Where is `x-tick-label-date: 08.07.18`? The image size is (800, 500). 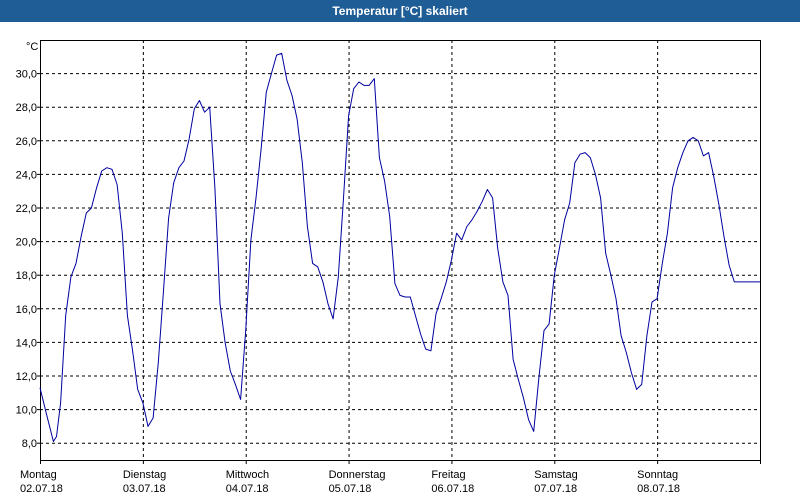 x-tick-label-date: 08.07.18 is located at coordinates (658, 489).